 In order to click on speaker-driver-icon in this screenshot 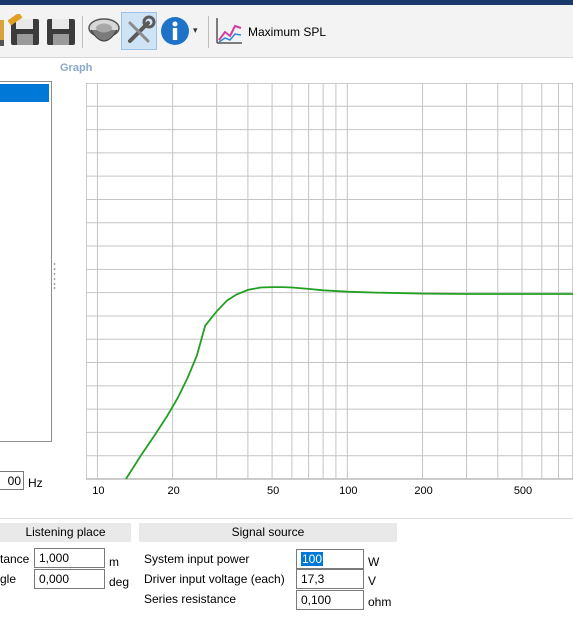, I will do `click(104, 31)`.